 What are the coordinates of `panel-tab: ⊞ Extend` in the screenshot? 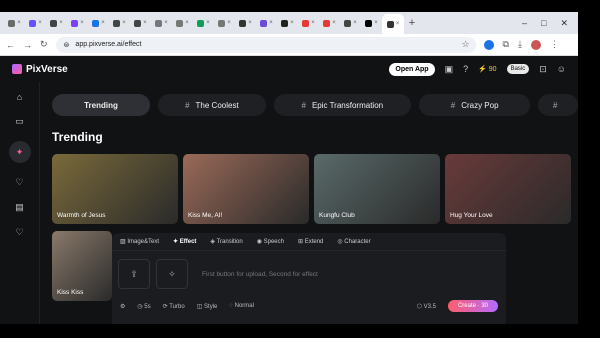 It's located at (310, 241).